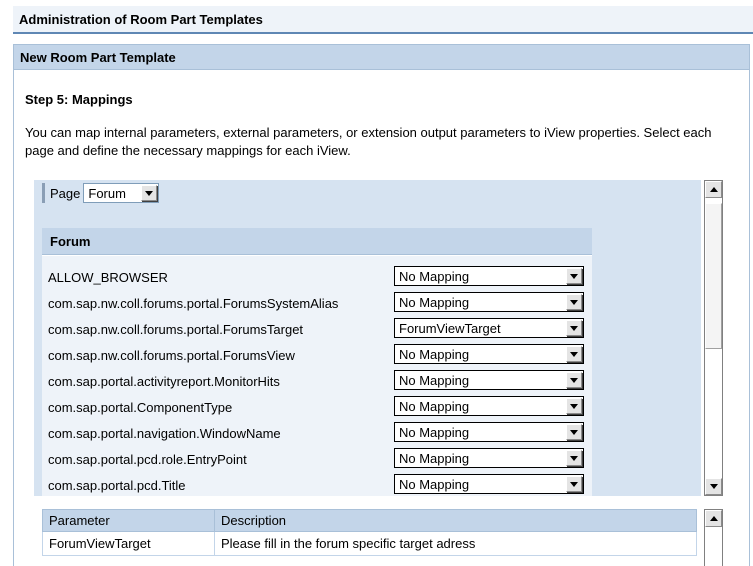 Image resolution: width=753 pixels, height=566 pixels. What do you see at coordinates (171, 355) in the screenshot?
I see `property-name: com.sap.nw.coll.forums.portal.ForumsView` at bounding box center [171, 355].